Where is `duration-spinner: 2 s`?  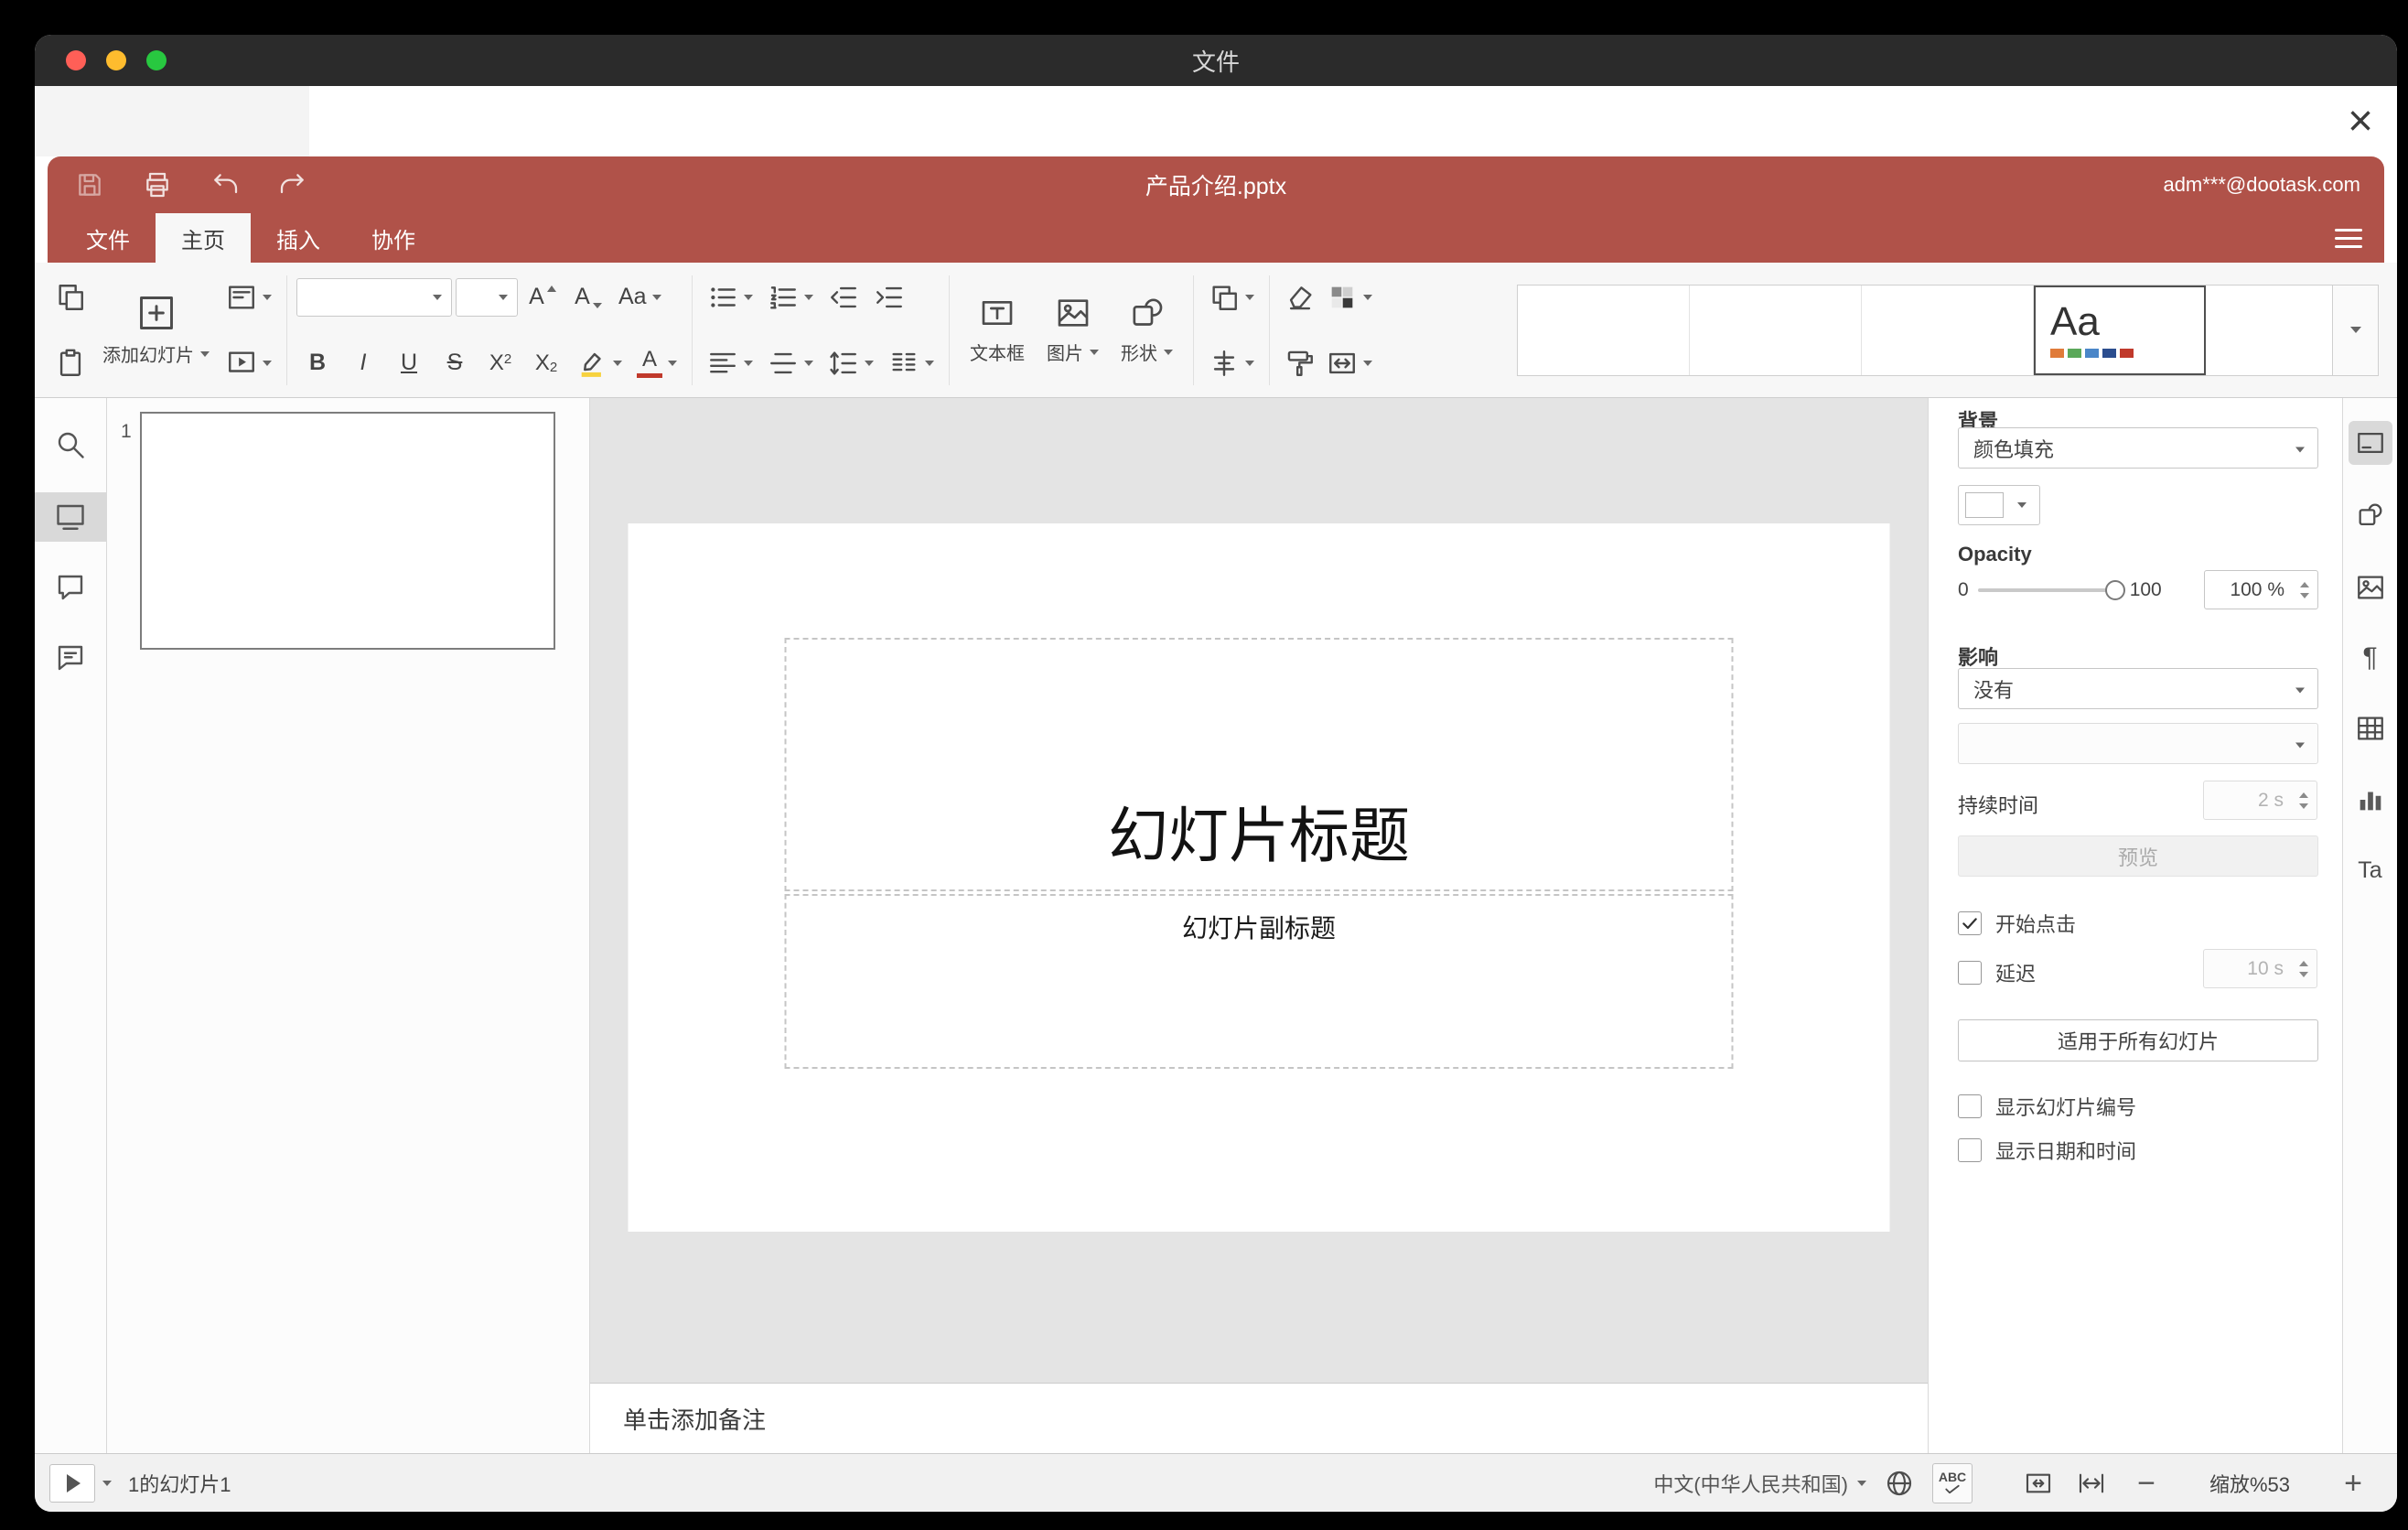
duration-spinner: 2 s is located at coordinates (2260, 800).